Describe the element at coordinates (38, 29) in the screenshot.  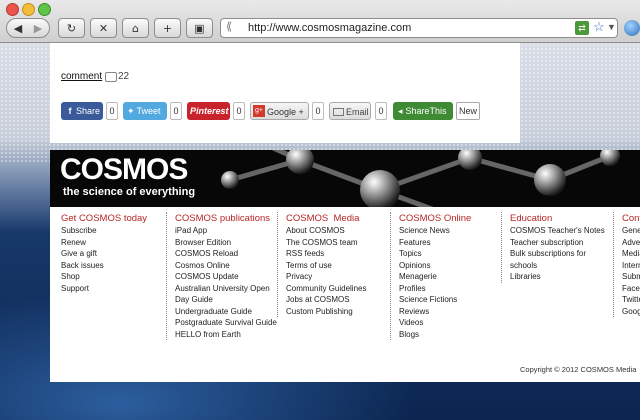
I see `forward-arrow-icon: ▶` at that location.